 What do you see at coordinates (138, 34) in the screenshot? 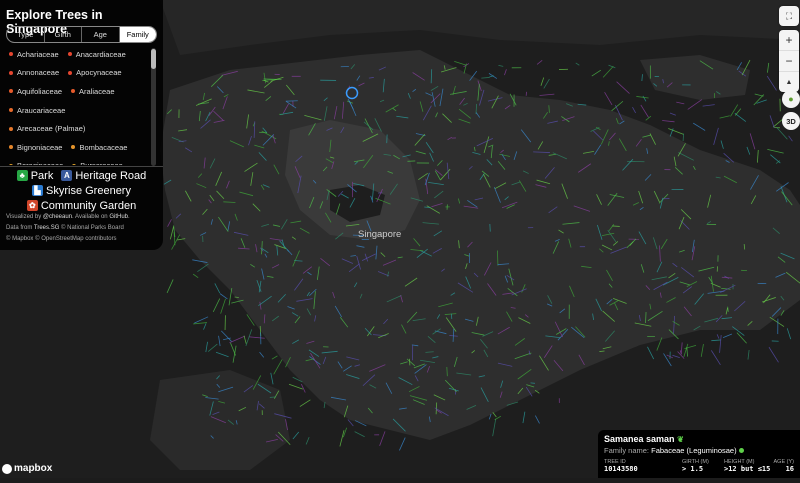
I see `tab-family: Family` at bounding box center [138, 34].